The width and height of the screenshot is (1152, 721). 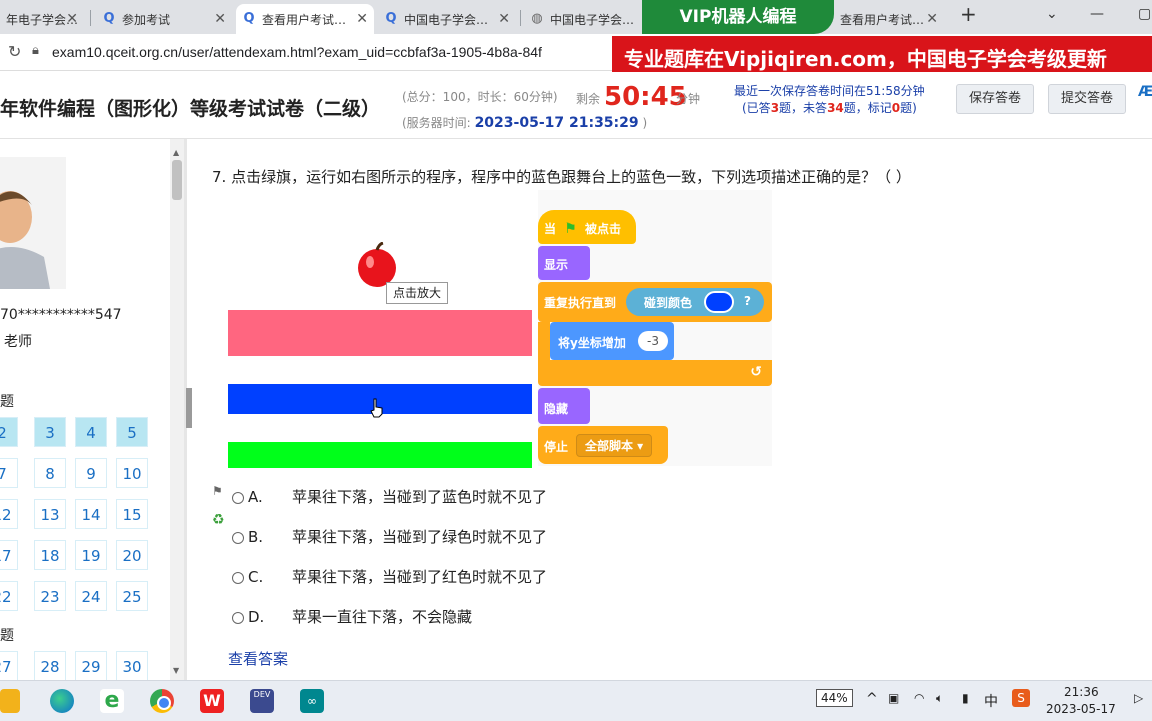 What do you see at coordinates (35, 50) in the screenshot?
I see `lock-icon: 🔒︎` at bounding box center [35, 50].